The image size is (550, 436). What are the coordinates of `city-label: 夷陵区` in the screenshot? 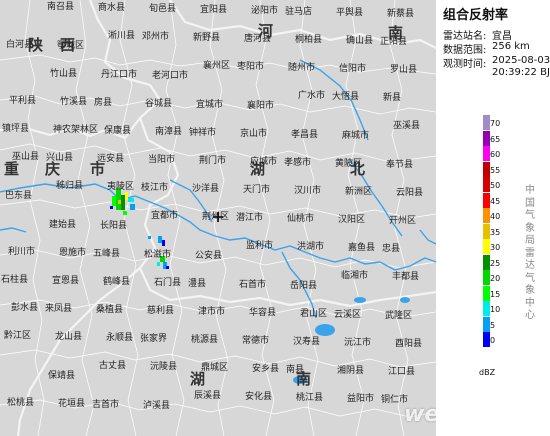 It's located at (121, 187).